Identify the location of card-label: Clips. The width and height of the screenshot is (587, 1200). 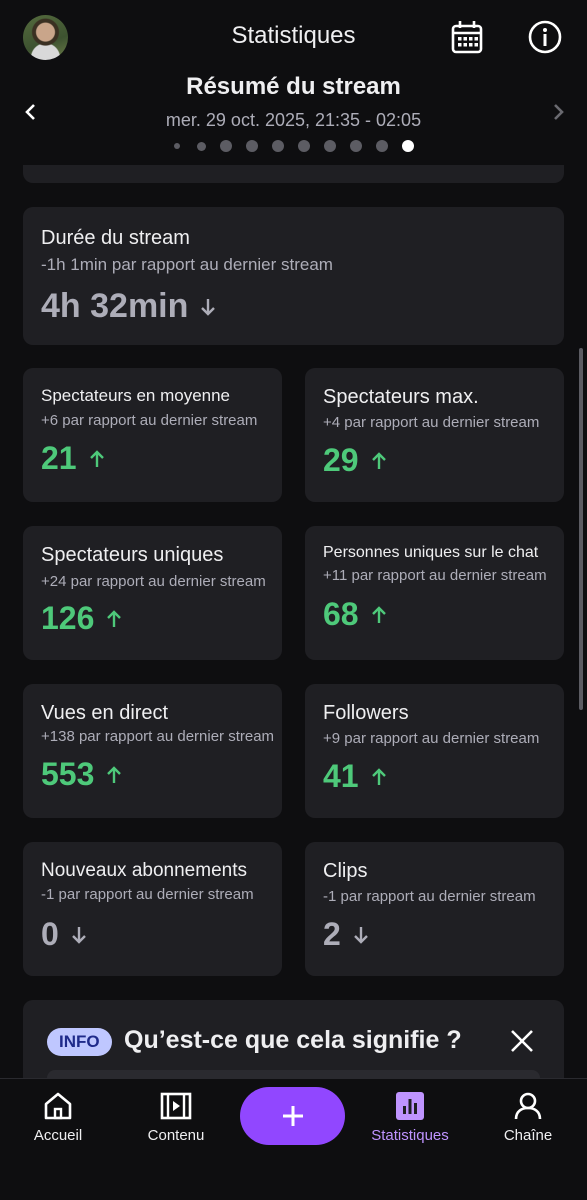
(345, 871).